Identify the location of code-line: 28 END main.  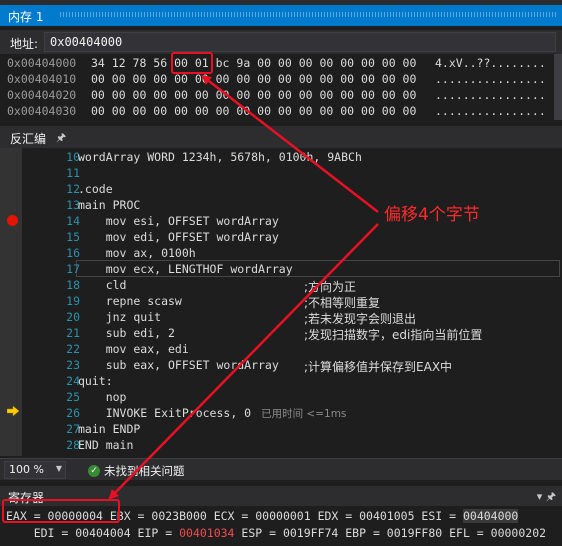
(292, 446).